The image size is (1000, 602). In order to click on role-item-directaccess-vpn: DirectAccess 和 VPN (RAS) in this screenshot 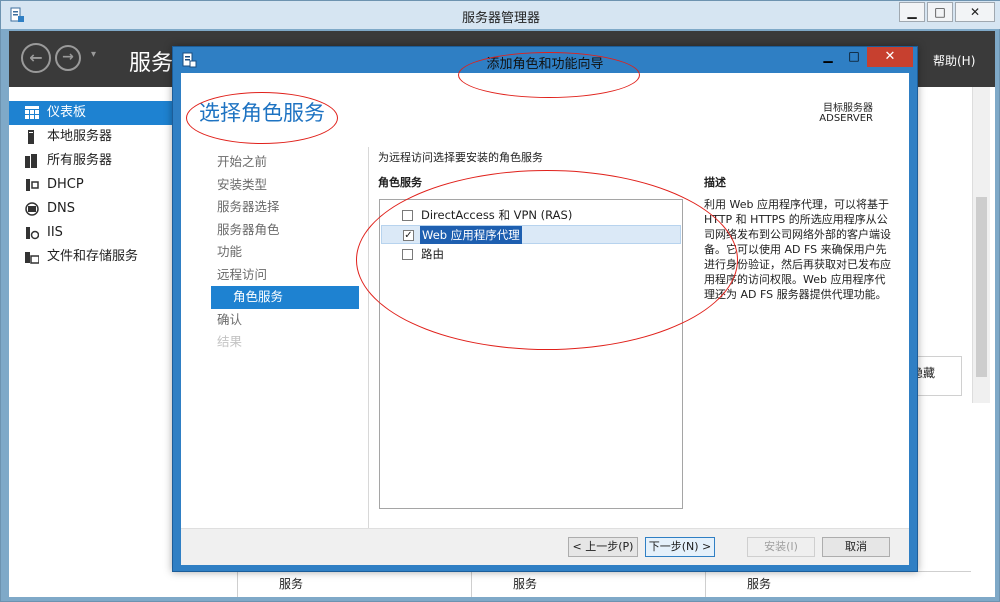, I will do `click(531, 215)`.